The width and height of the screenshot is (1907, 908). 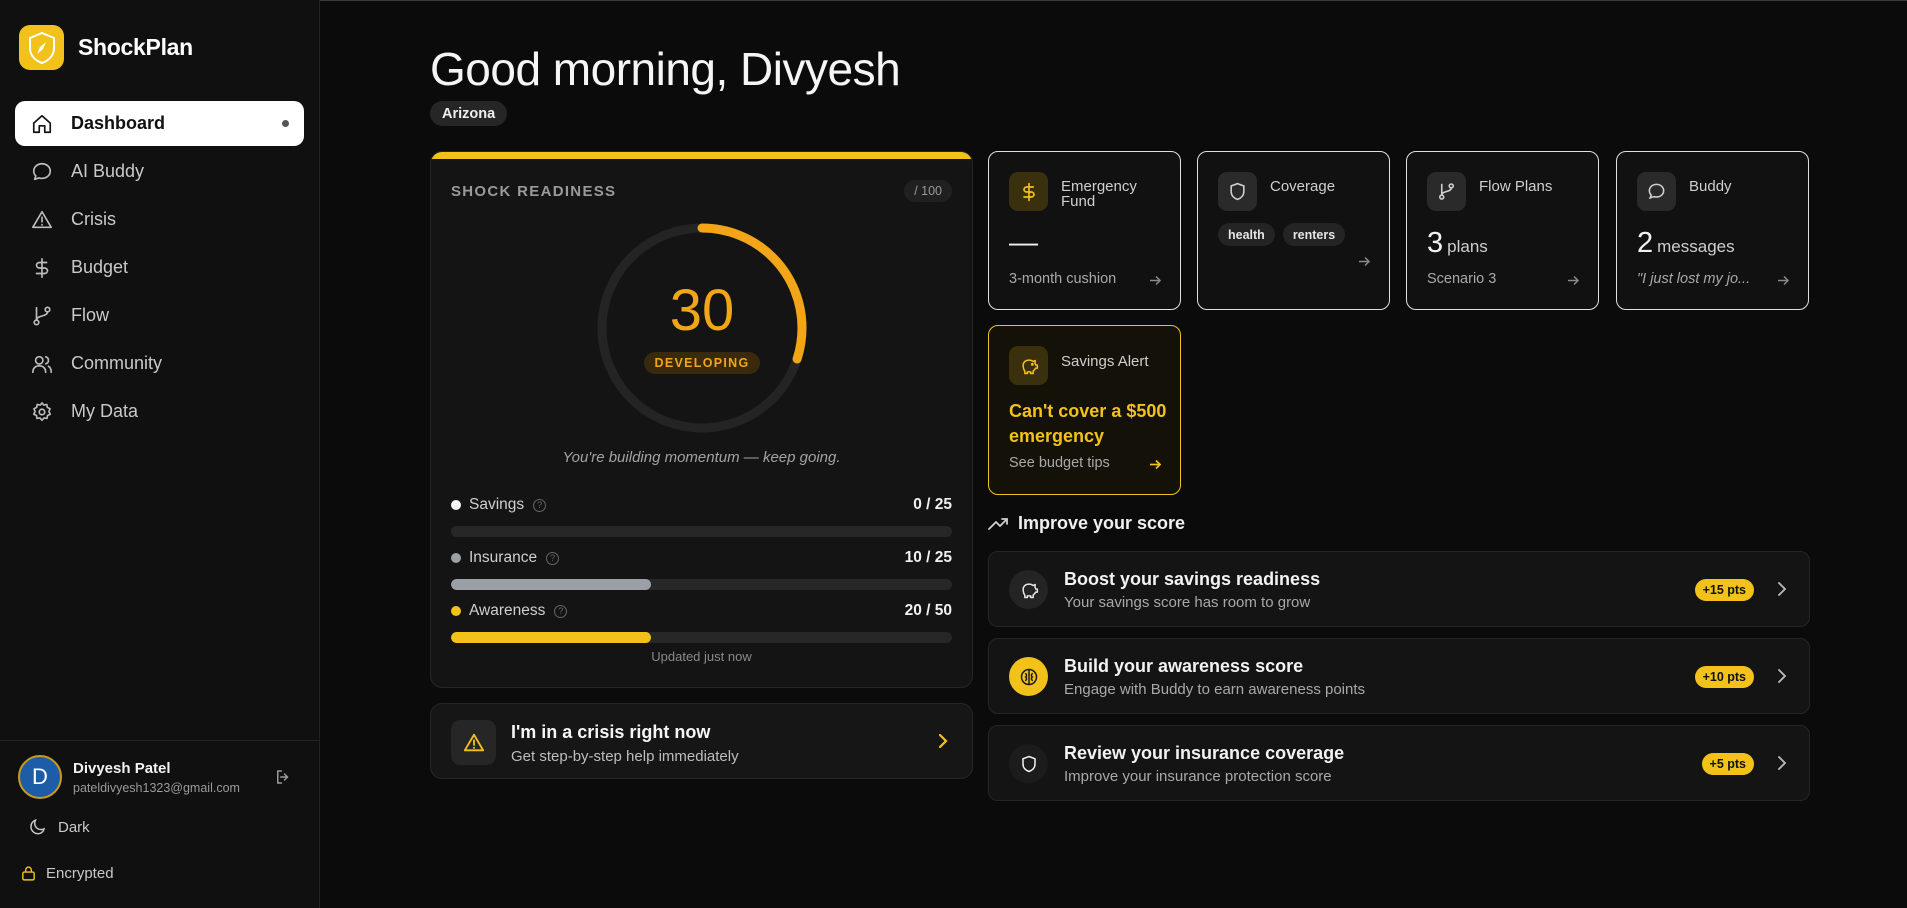 I want to click on chevron-right-icon, so click(x=1782, y=591).